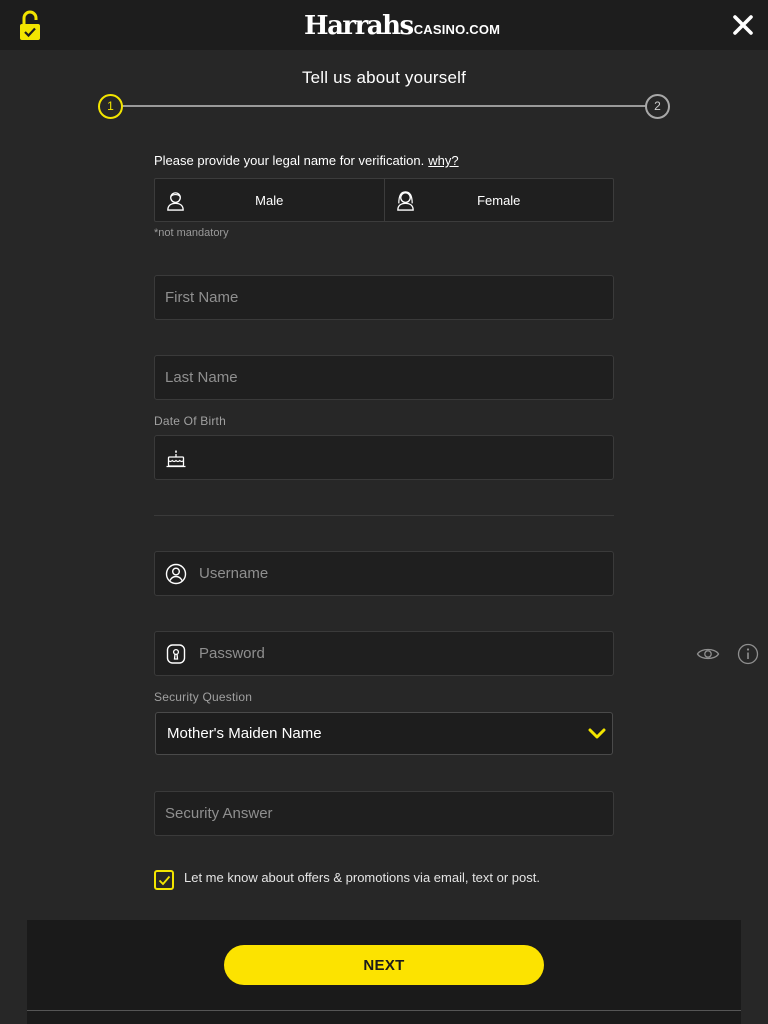 The image size is (768, 1024). I want to click on harrahs-logo: Harrahs CASINO.COM, so click(402, 25).